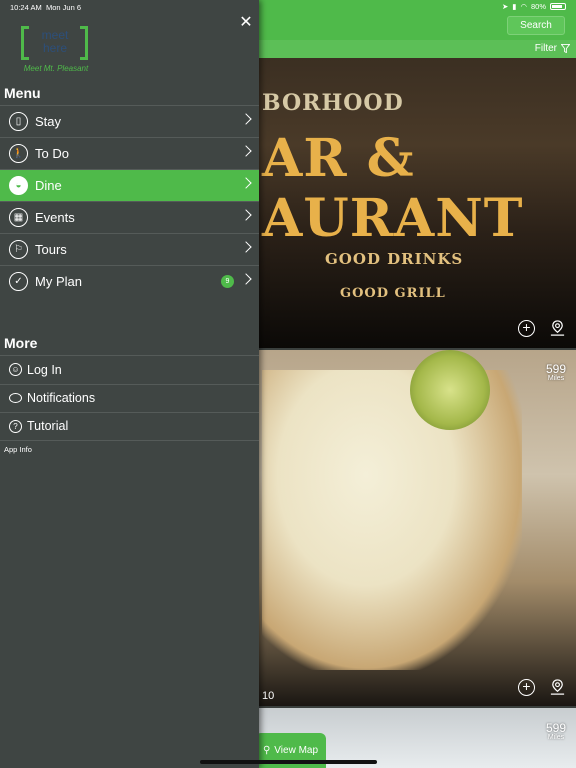  I want to click on menu-title: Menu, so click(22, 93).